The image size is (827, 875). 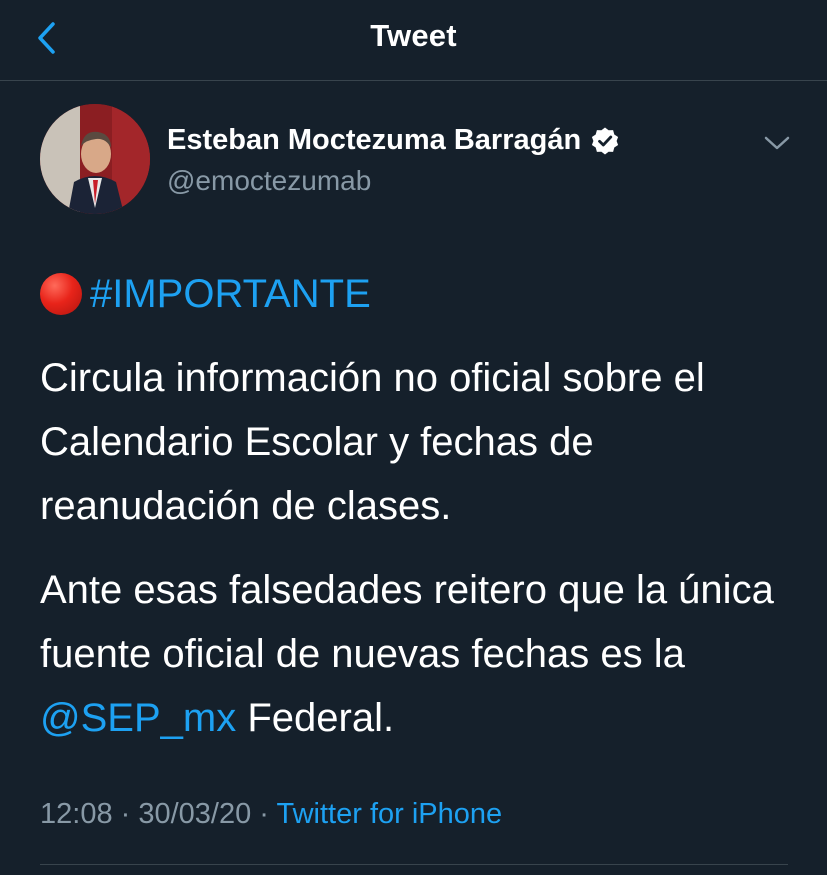 I want to click on divider, so click(x=414, y=864).